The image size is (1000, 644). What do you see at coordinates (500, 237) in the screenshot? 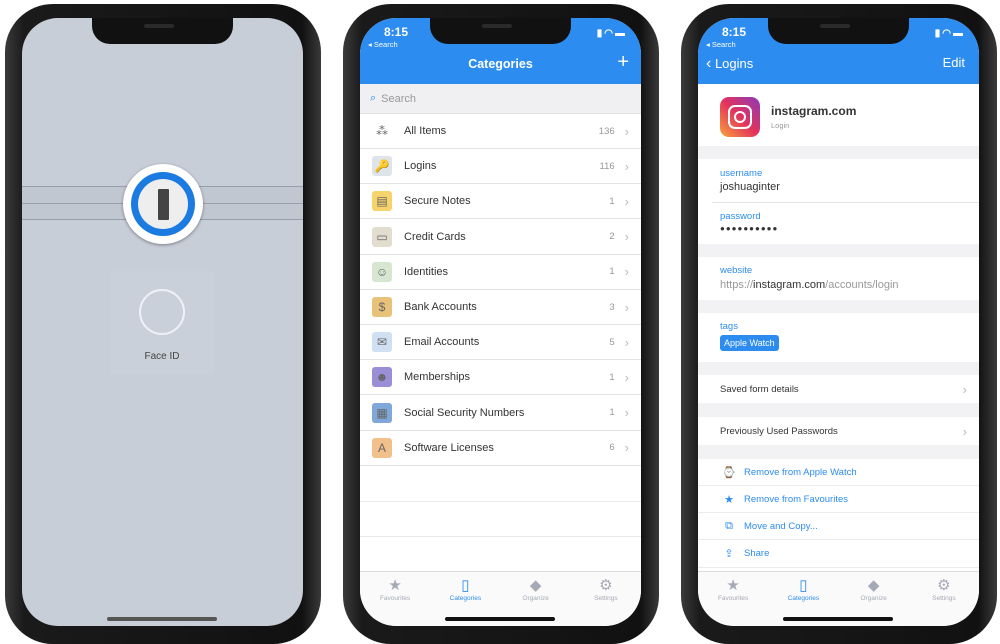
I see `category-row: ▭ Credit Cards 2 ›` at bounding box center [500, 237].